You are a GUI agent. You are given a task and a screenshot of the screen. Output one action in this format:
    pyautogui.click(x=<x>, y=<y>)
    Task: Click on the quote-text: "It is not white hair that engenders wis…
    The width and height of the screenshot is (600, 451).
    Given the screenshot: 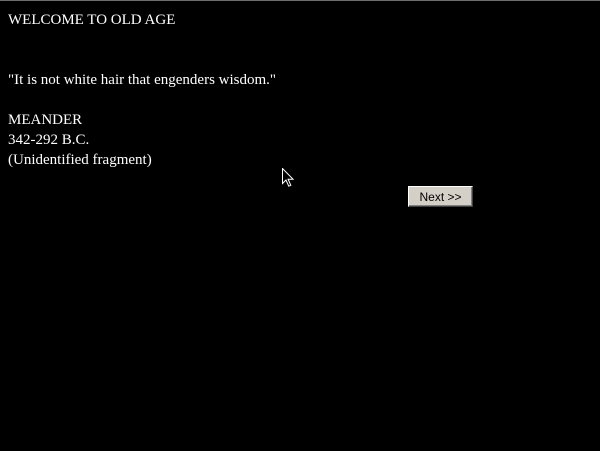 What is the action you would take?
    pyautogui.click(x=142, y=80)
    